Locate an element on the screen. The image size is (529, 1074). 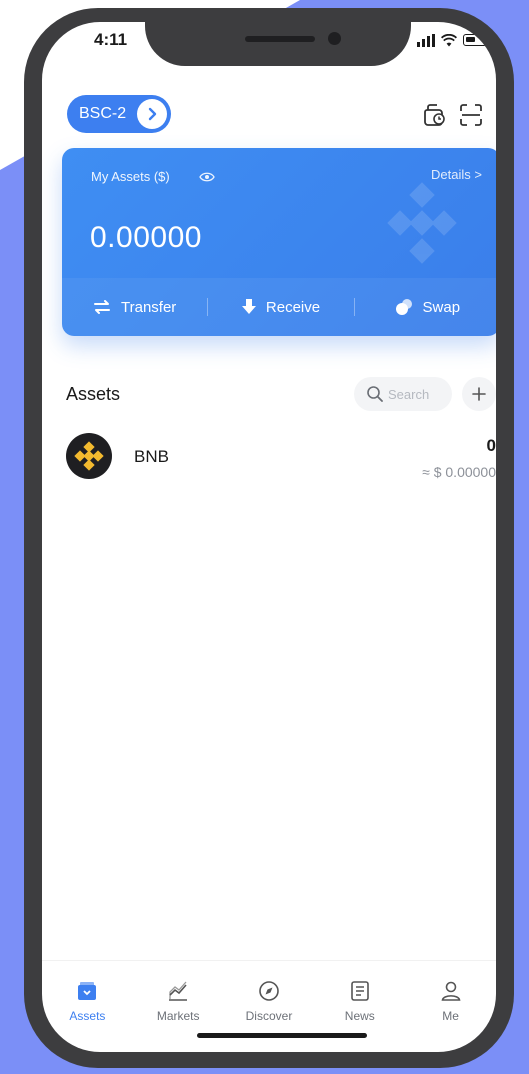
tab-news: News is located at coordinates (359, 996).